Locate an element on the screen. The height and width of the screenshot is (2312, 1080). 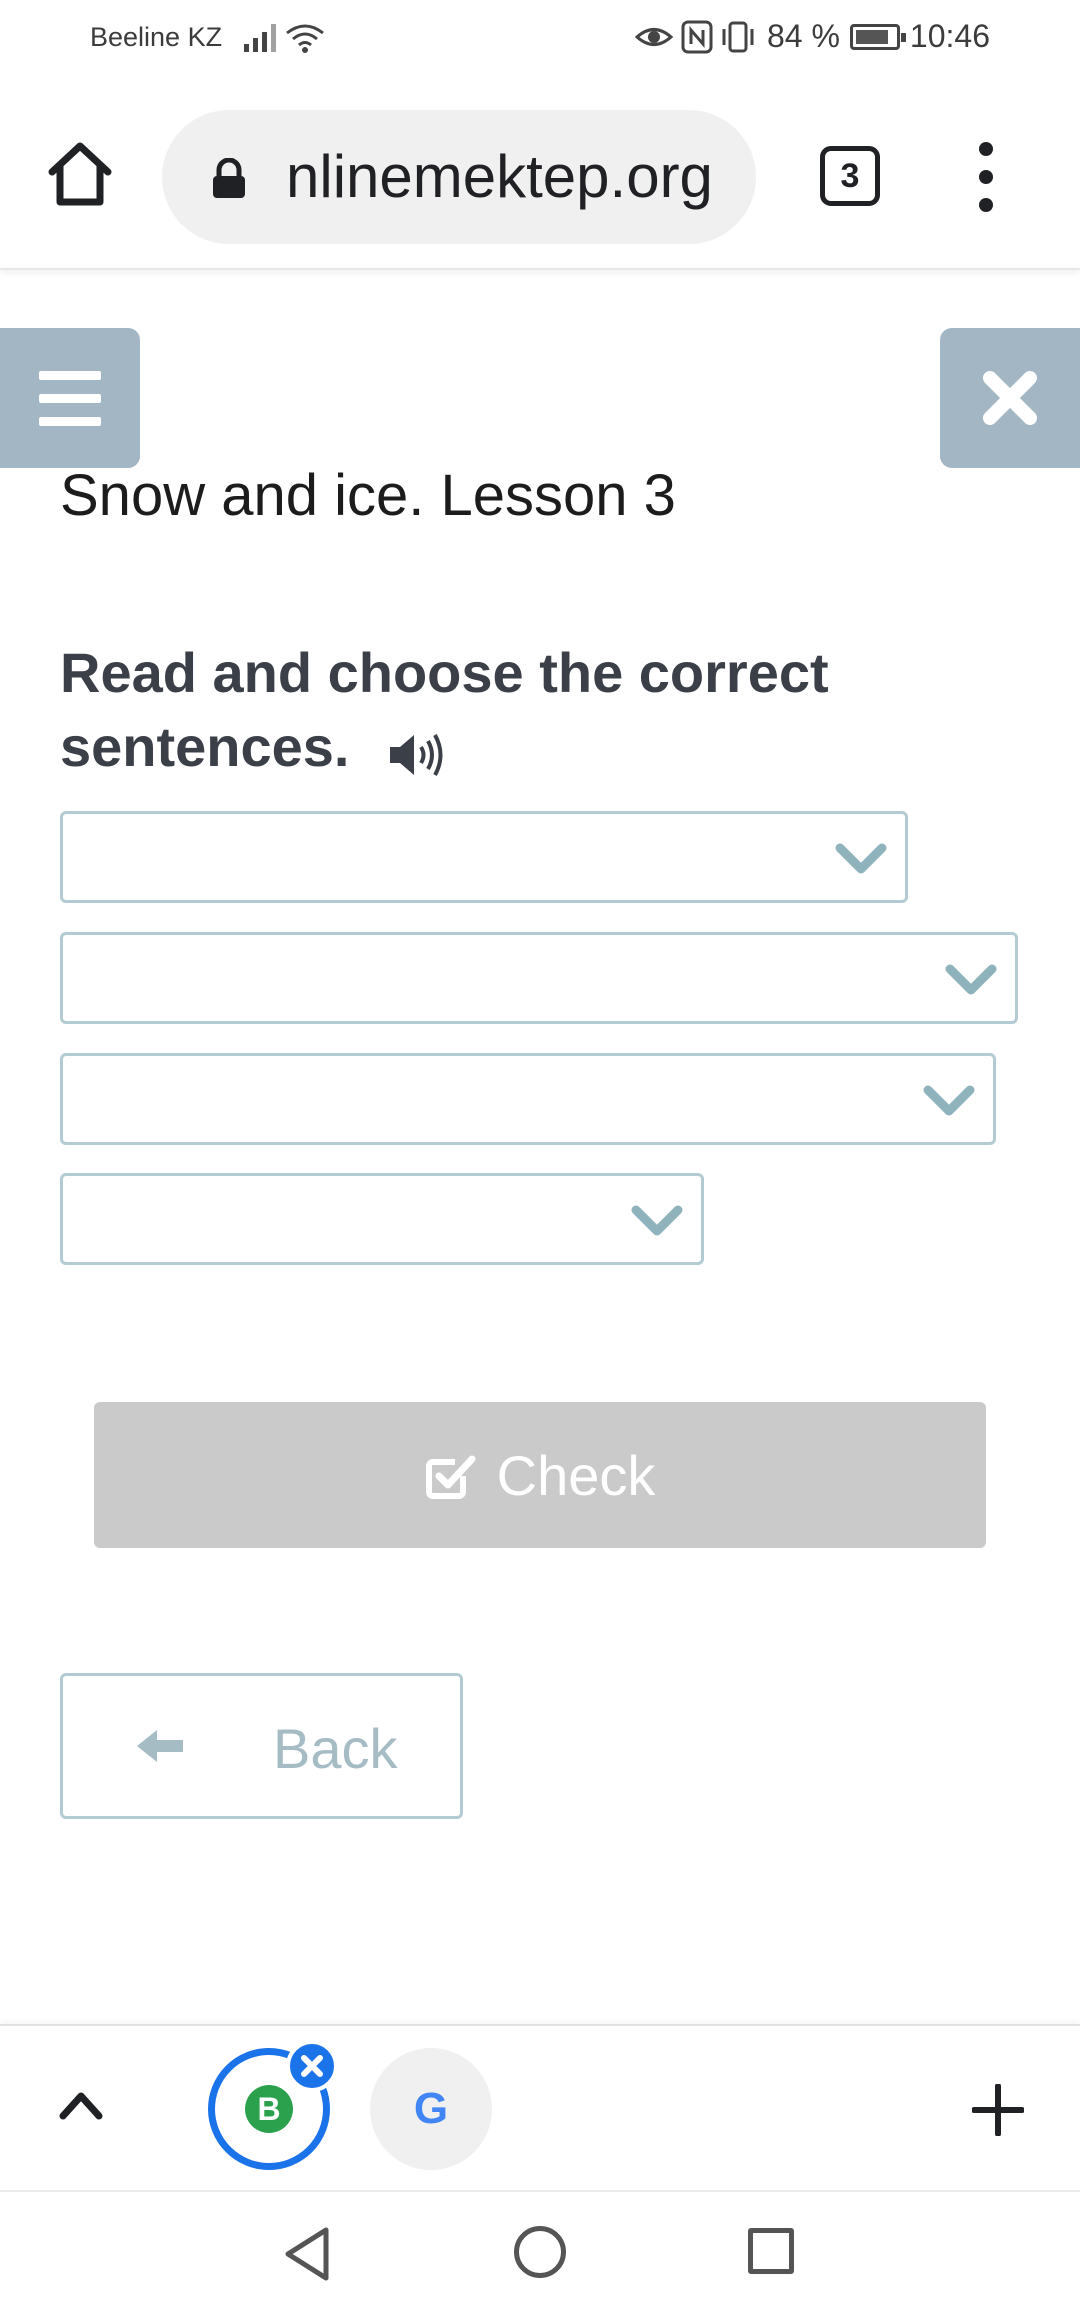
tab-strip: B G is located at coordinates (540, 2107).